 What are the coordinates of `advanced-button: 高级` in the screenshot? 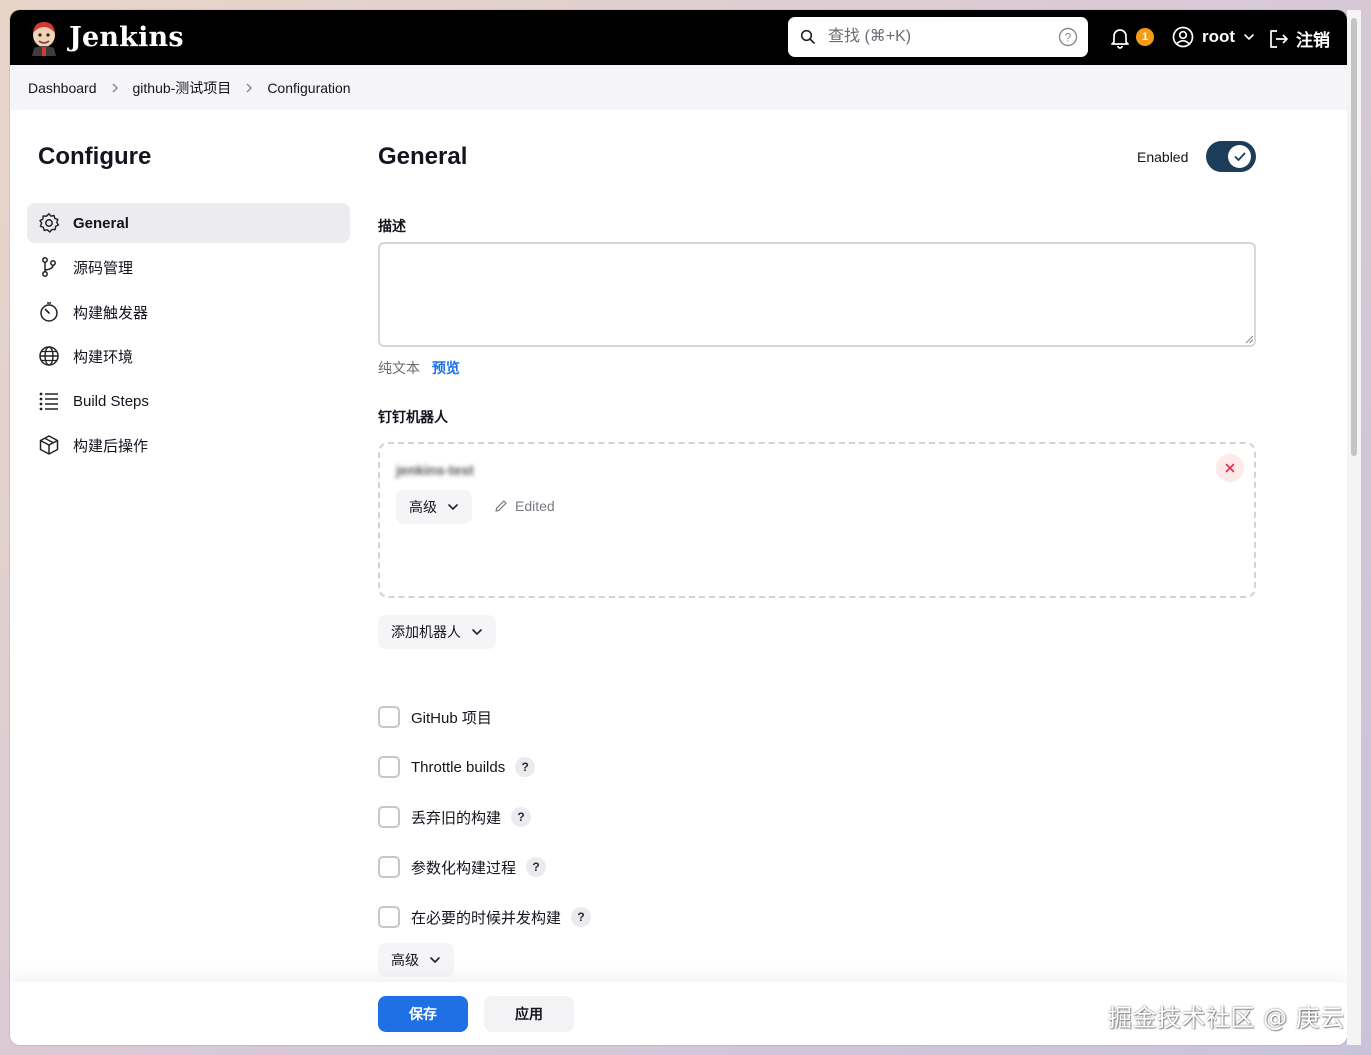 It's located at (416, 960).